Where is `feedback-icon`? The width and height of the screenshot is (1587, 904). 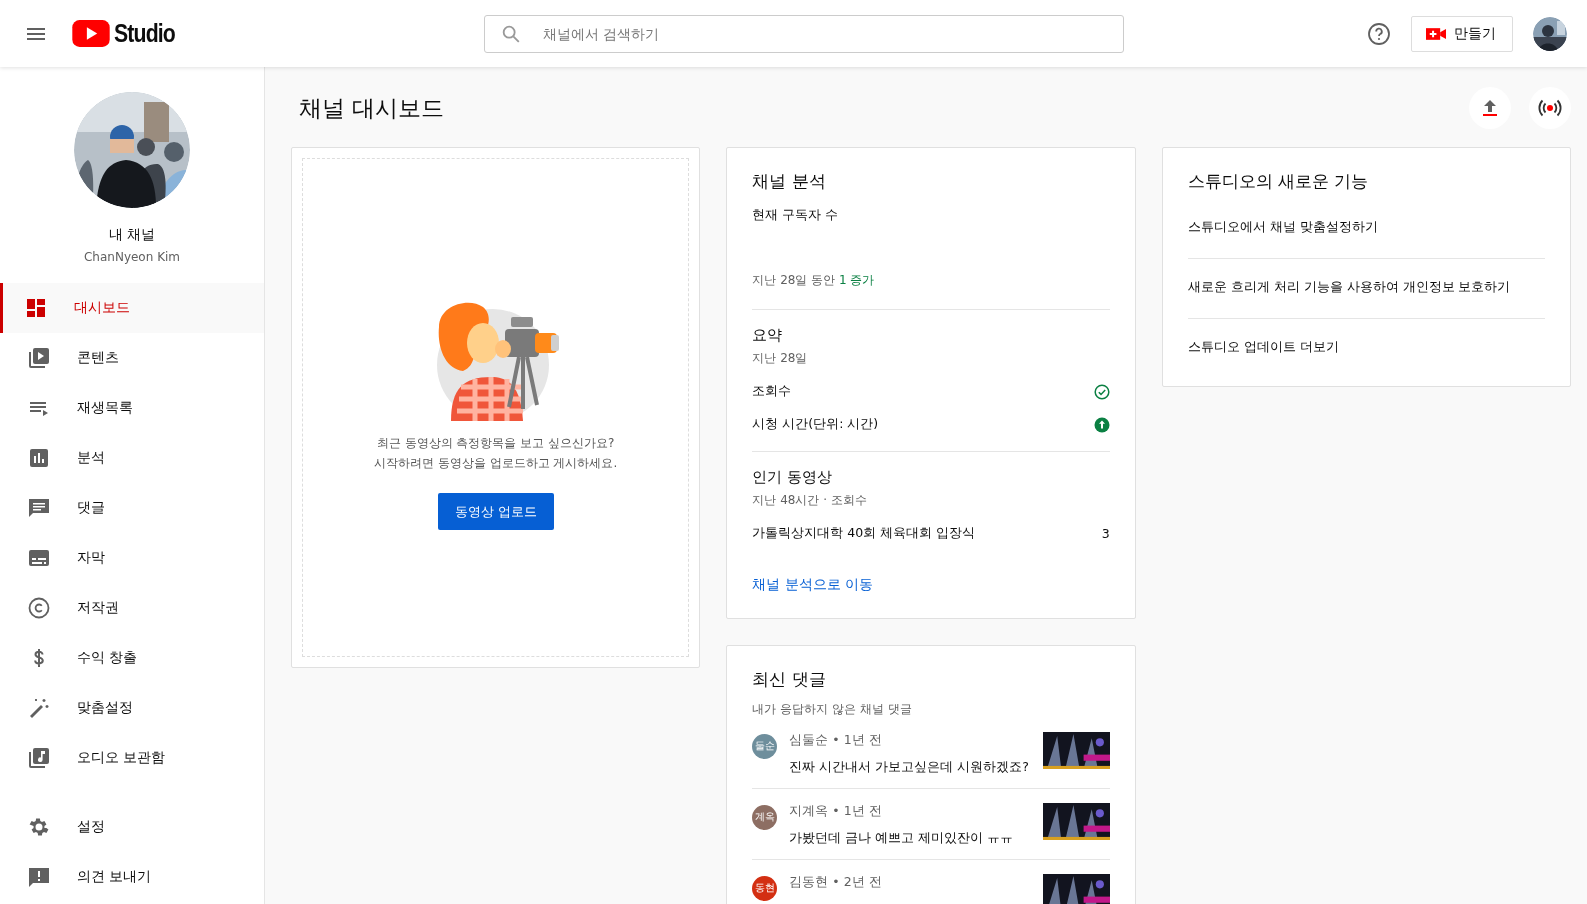
feedback-icon is located at coordinates (39, 877).